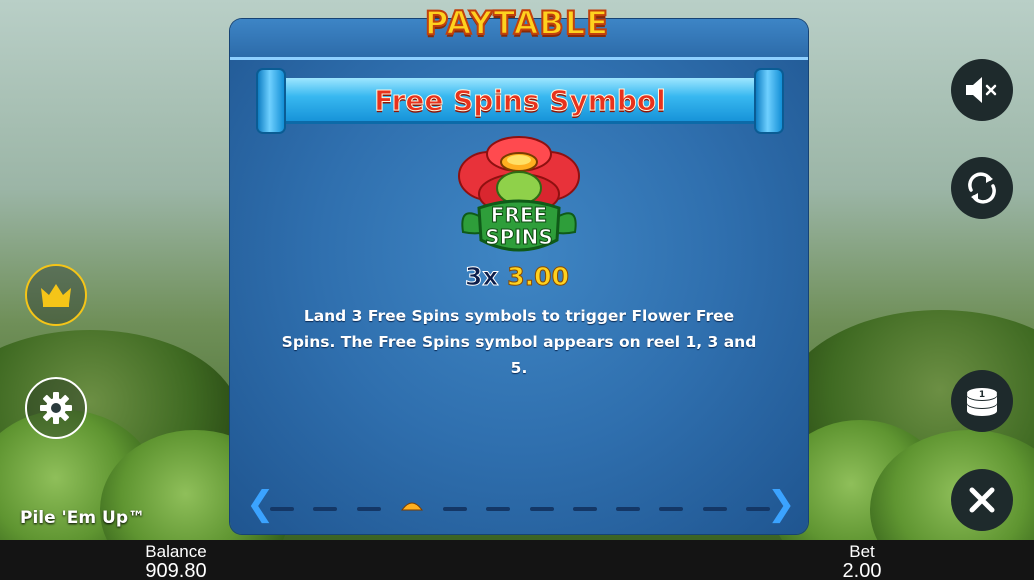 This screenshot has width=1034, height=580. I want to click on bet-coins-button: 1, so click(982, 401).